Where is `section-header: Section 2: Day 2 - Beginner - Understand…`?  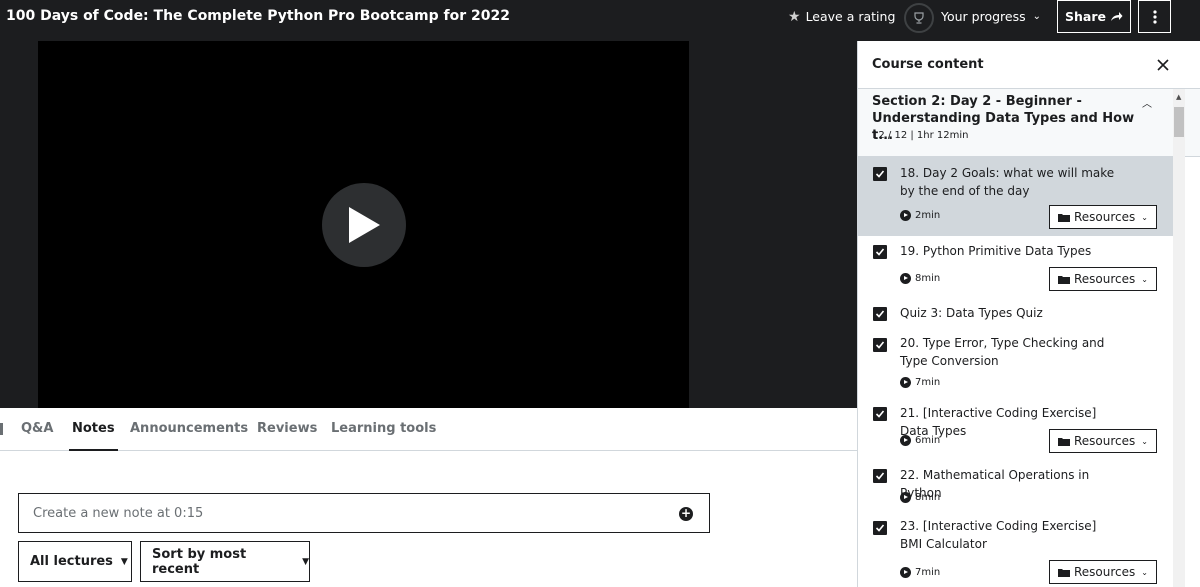 section-header: Section 2: Day 2 - Beginner - Understand… is located at coordinates (1029, 123).